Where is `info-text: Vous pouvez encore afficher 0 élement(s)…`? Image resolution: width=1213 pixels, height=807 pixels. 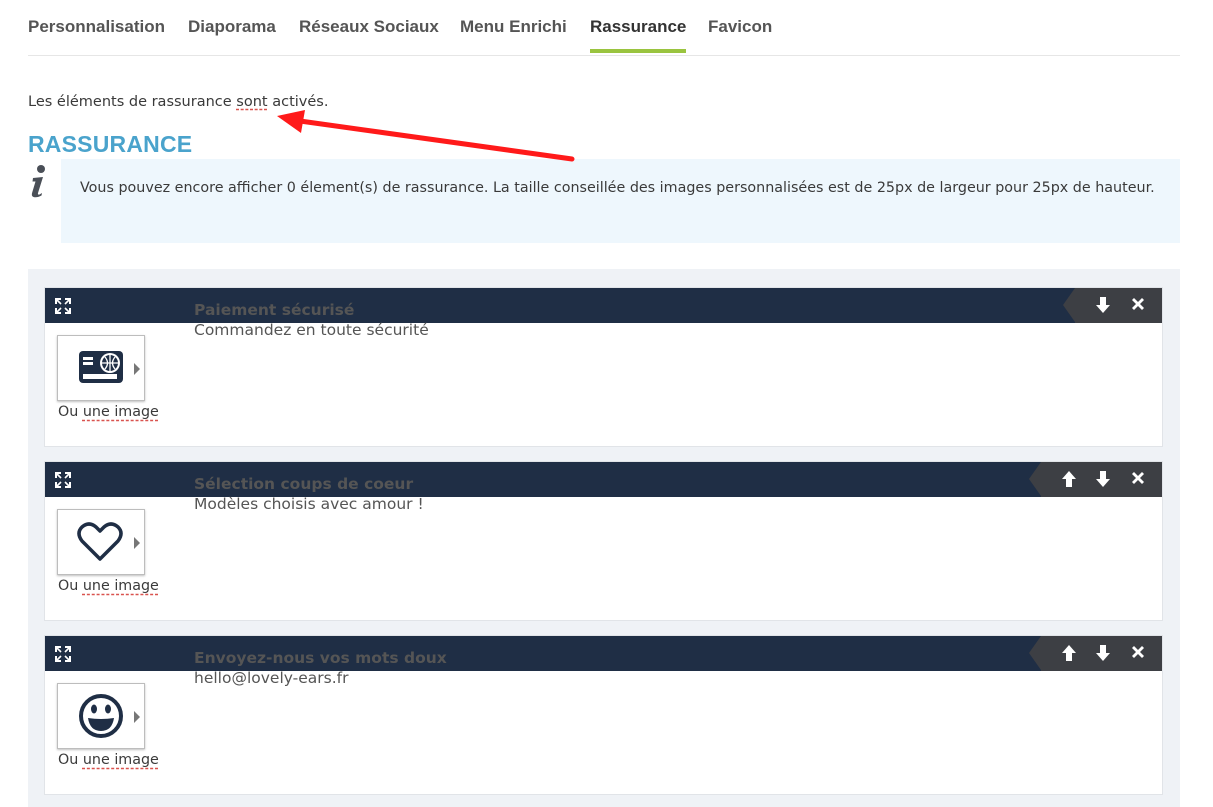 info-text: Vous pouvez encore afficher 0 élement(s)… is located at coordinates (617, 188).